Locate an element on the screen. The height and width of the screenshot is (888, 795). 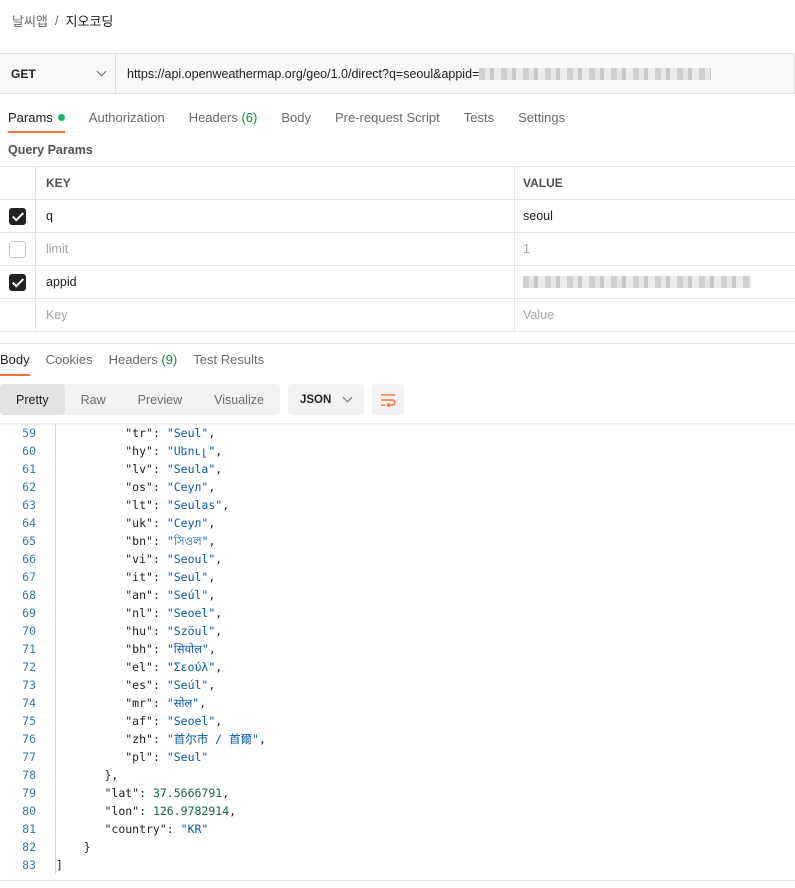
view-visualize-button: Visualize is located at coordinates (239, 399).